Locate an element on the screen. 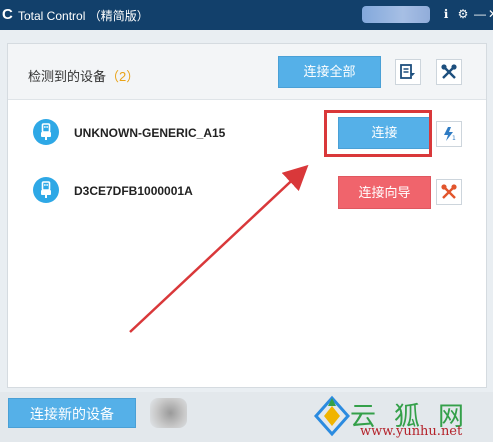 This screenshot has height=442, width=493. minimize-icon: — is located at coordinates (480, 14).